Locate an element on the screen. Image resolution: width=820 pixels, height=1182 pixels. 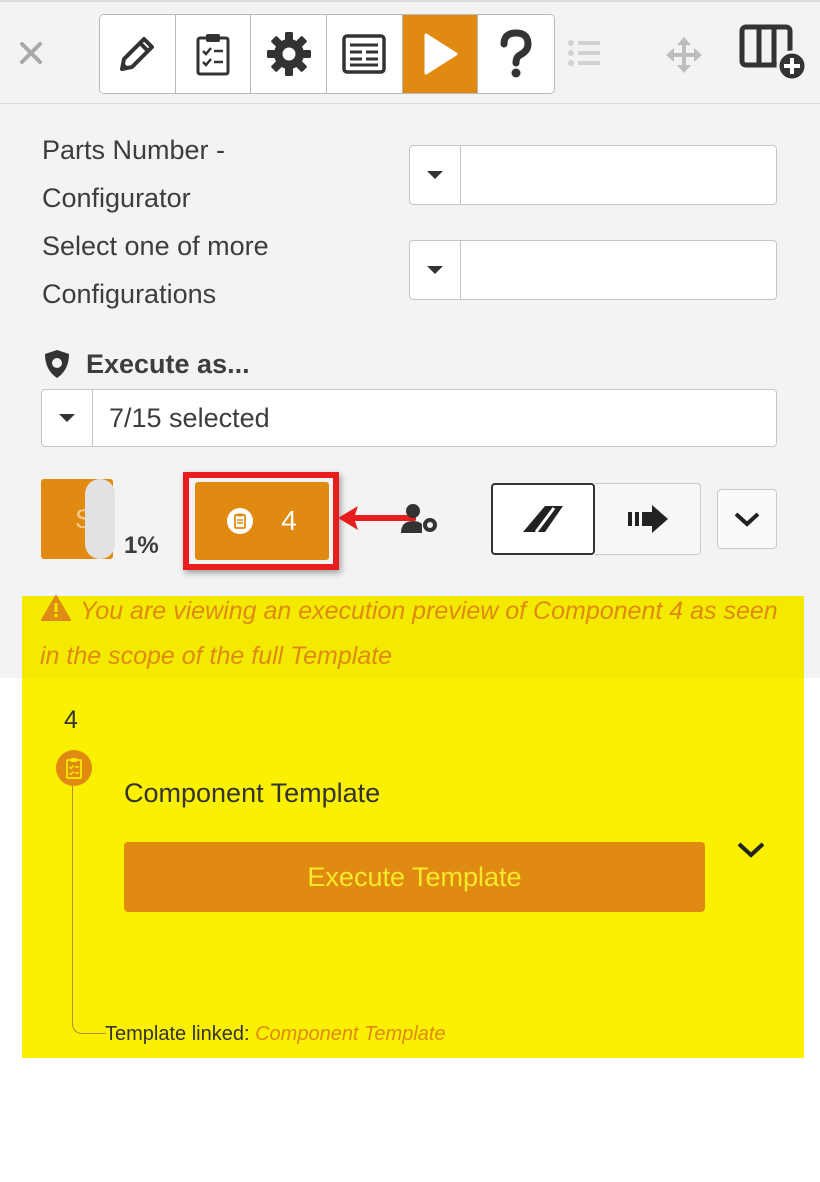
forward-button is located at coordinates (648, 519).